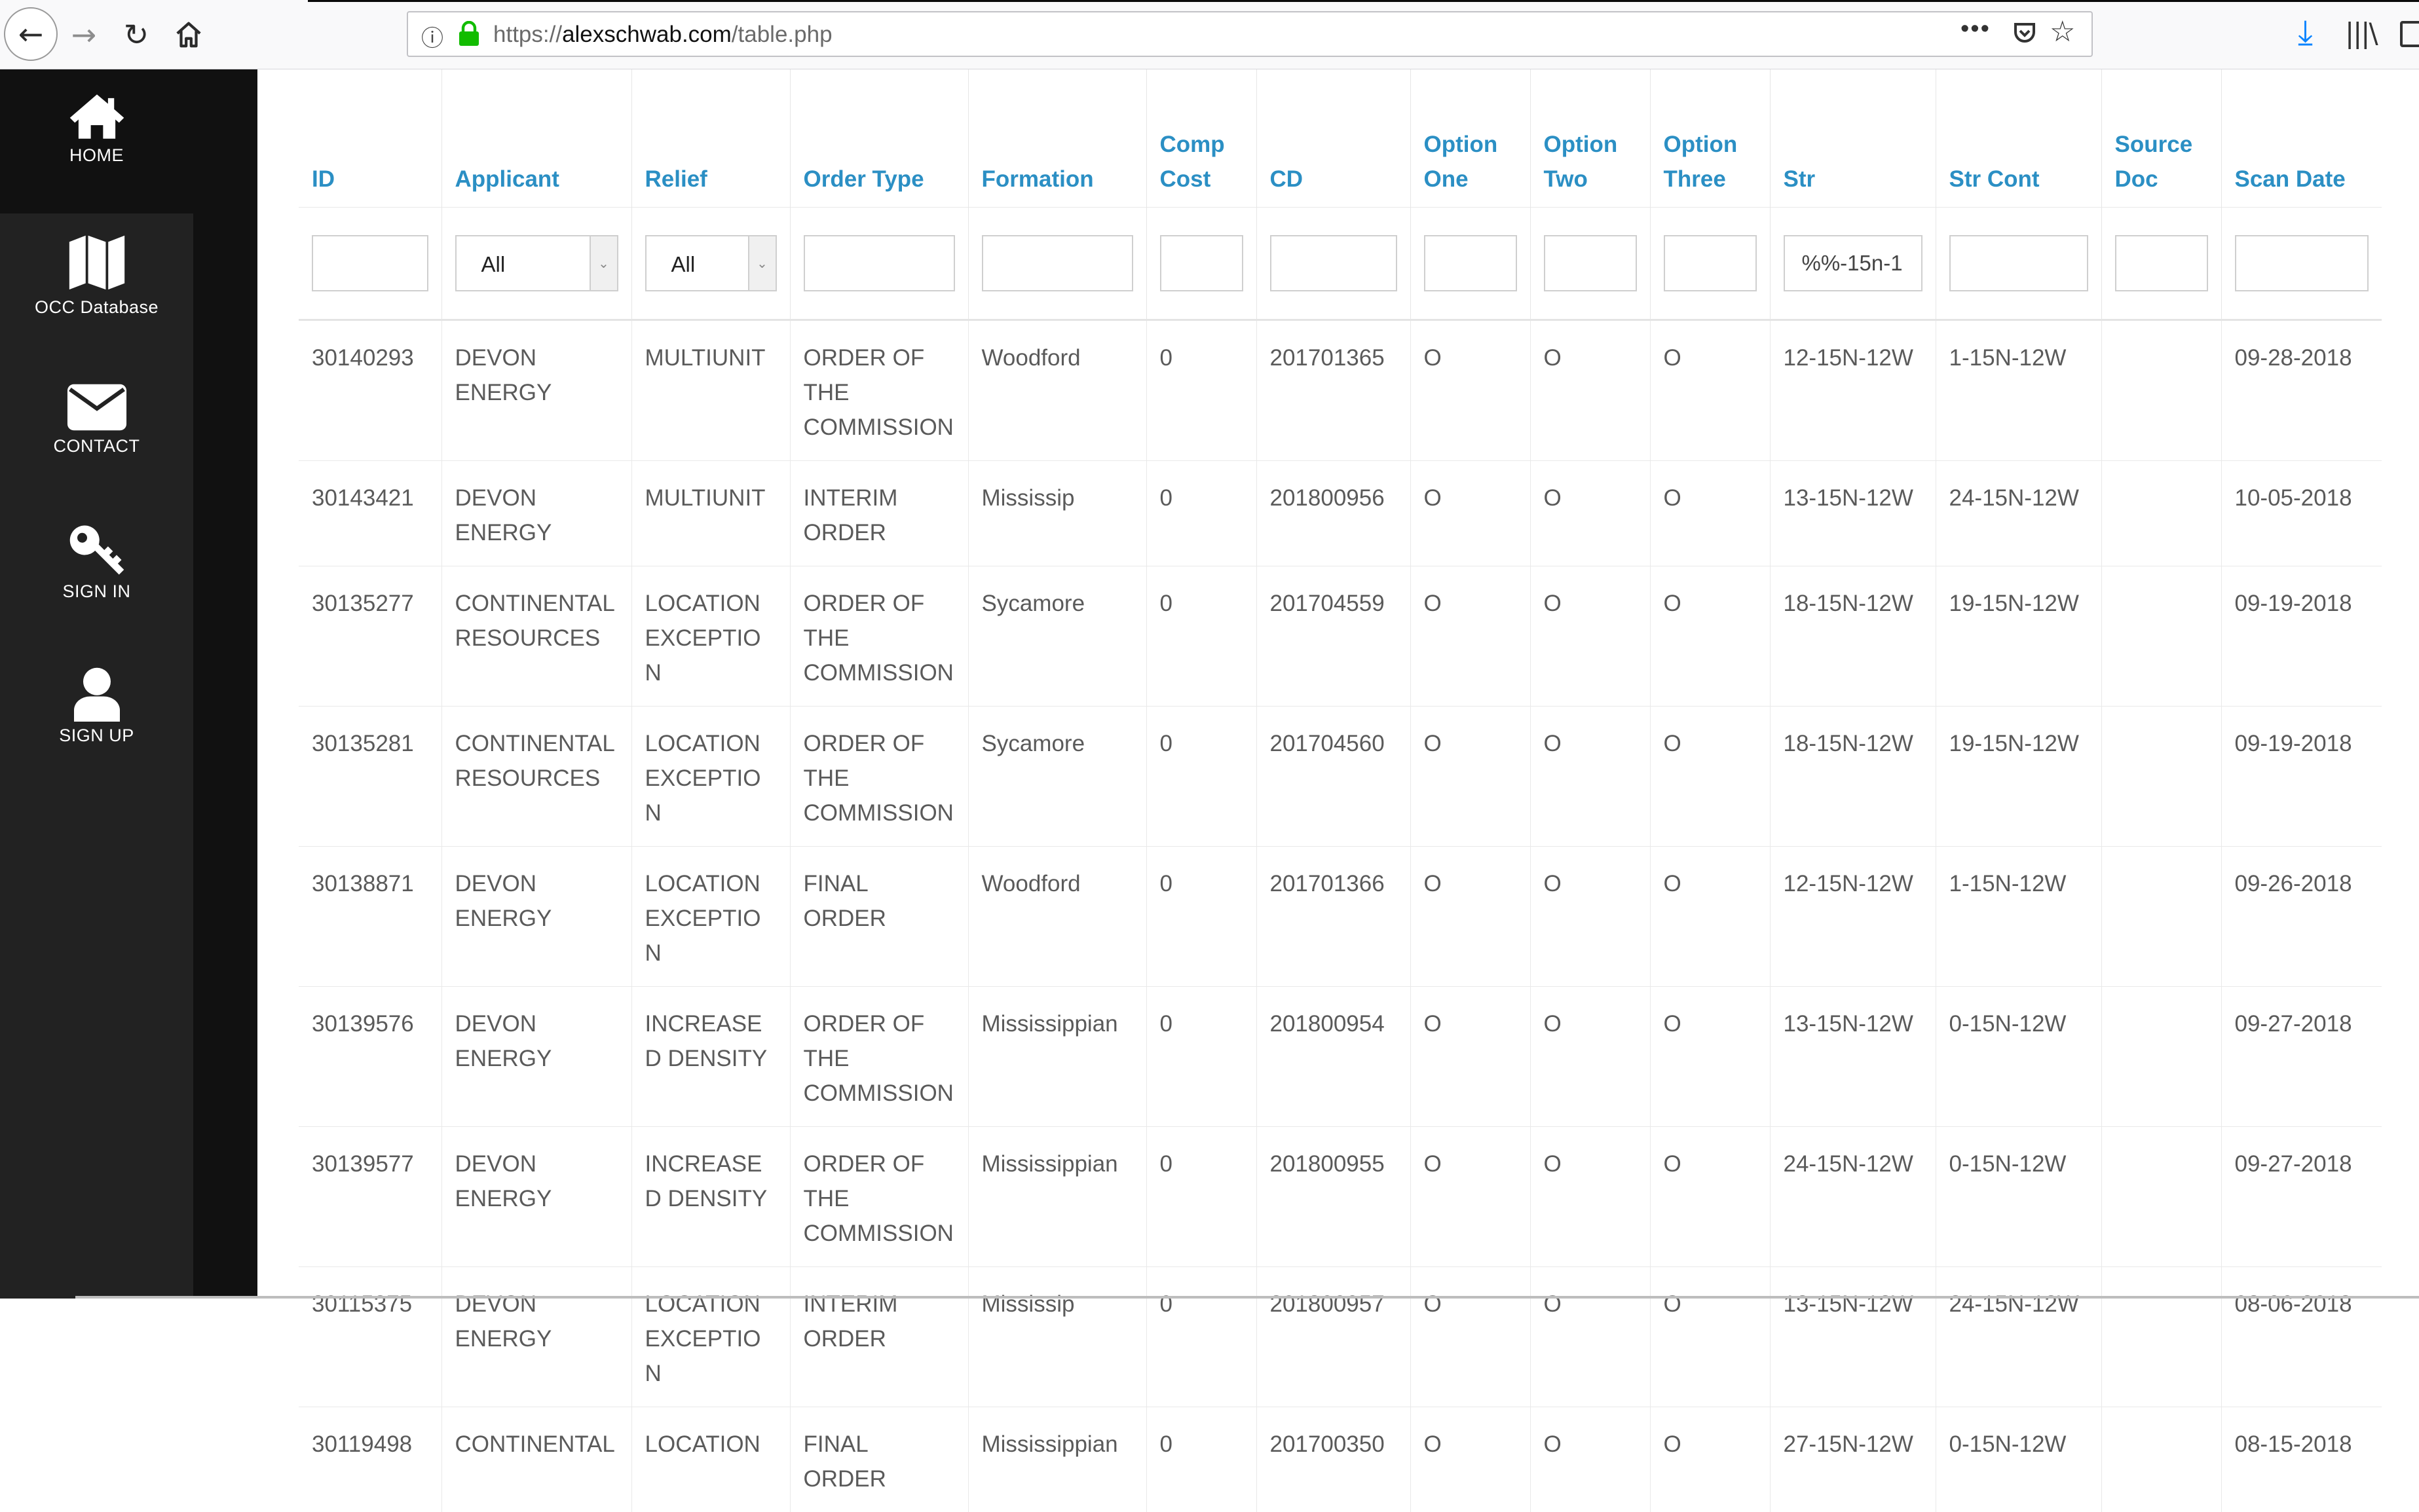  What do you see at coordinates (1201, 262) in the screenshot?
I see `comp-cost-filter-input` at bounding box center [1201, 262].